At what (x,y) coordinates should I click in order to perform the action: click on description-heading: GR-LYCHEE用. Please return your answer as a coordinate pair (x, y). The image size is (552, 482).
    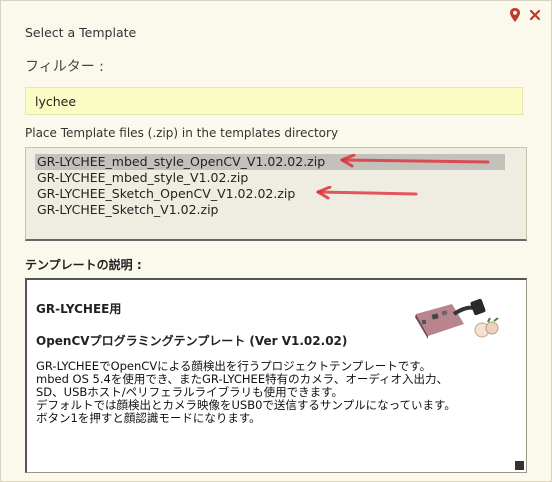
    Looking at the image, I should click on (79, 309).